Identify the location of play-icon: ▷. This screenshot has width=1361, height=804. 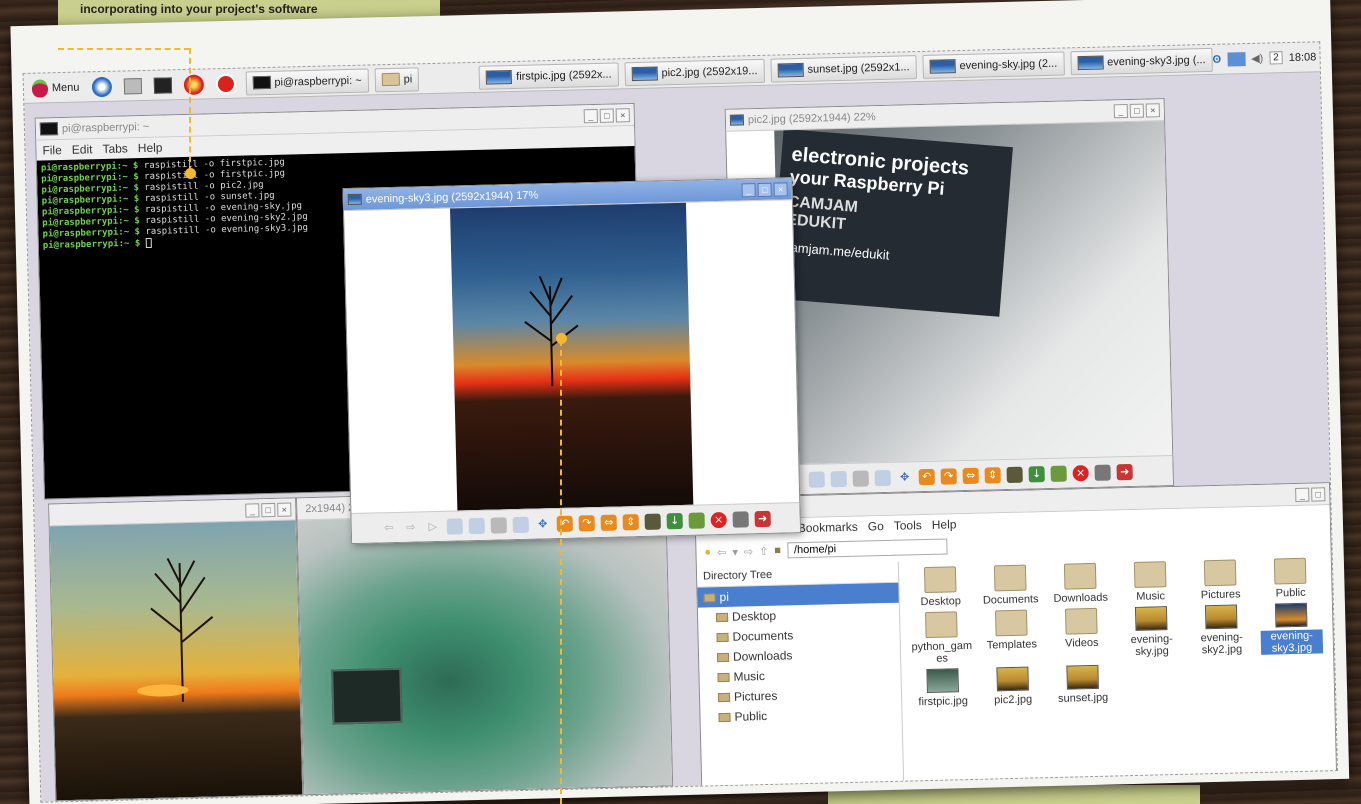
(433, 526).